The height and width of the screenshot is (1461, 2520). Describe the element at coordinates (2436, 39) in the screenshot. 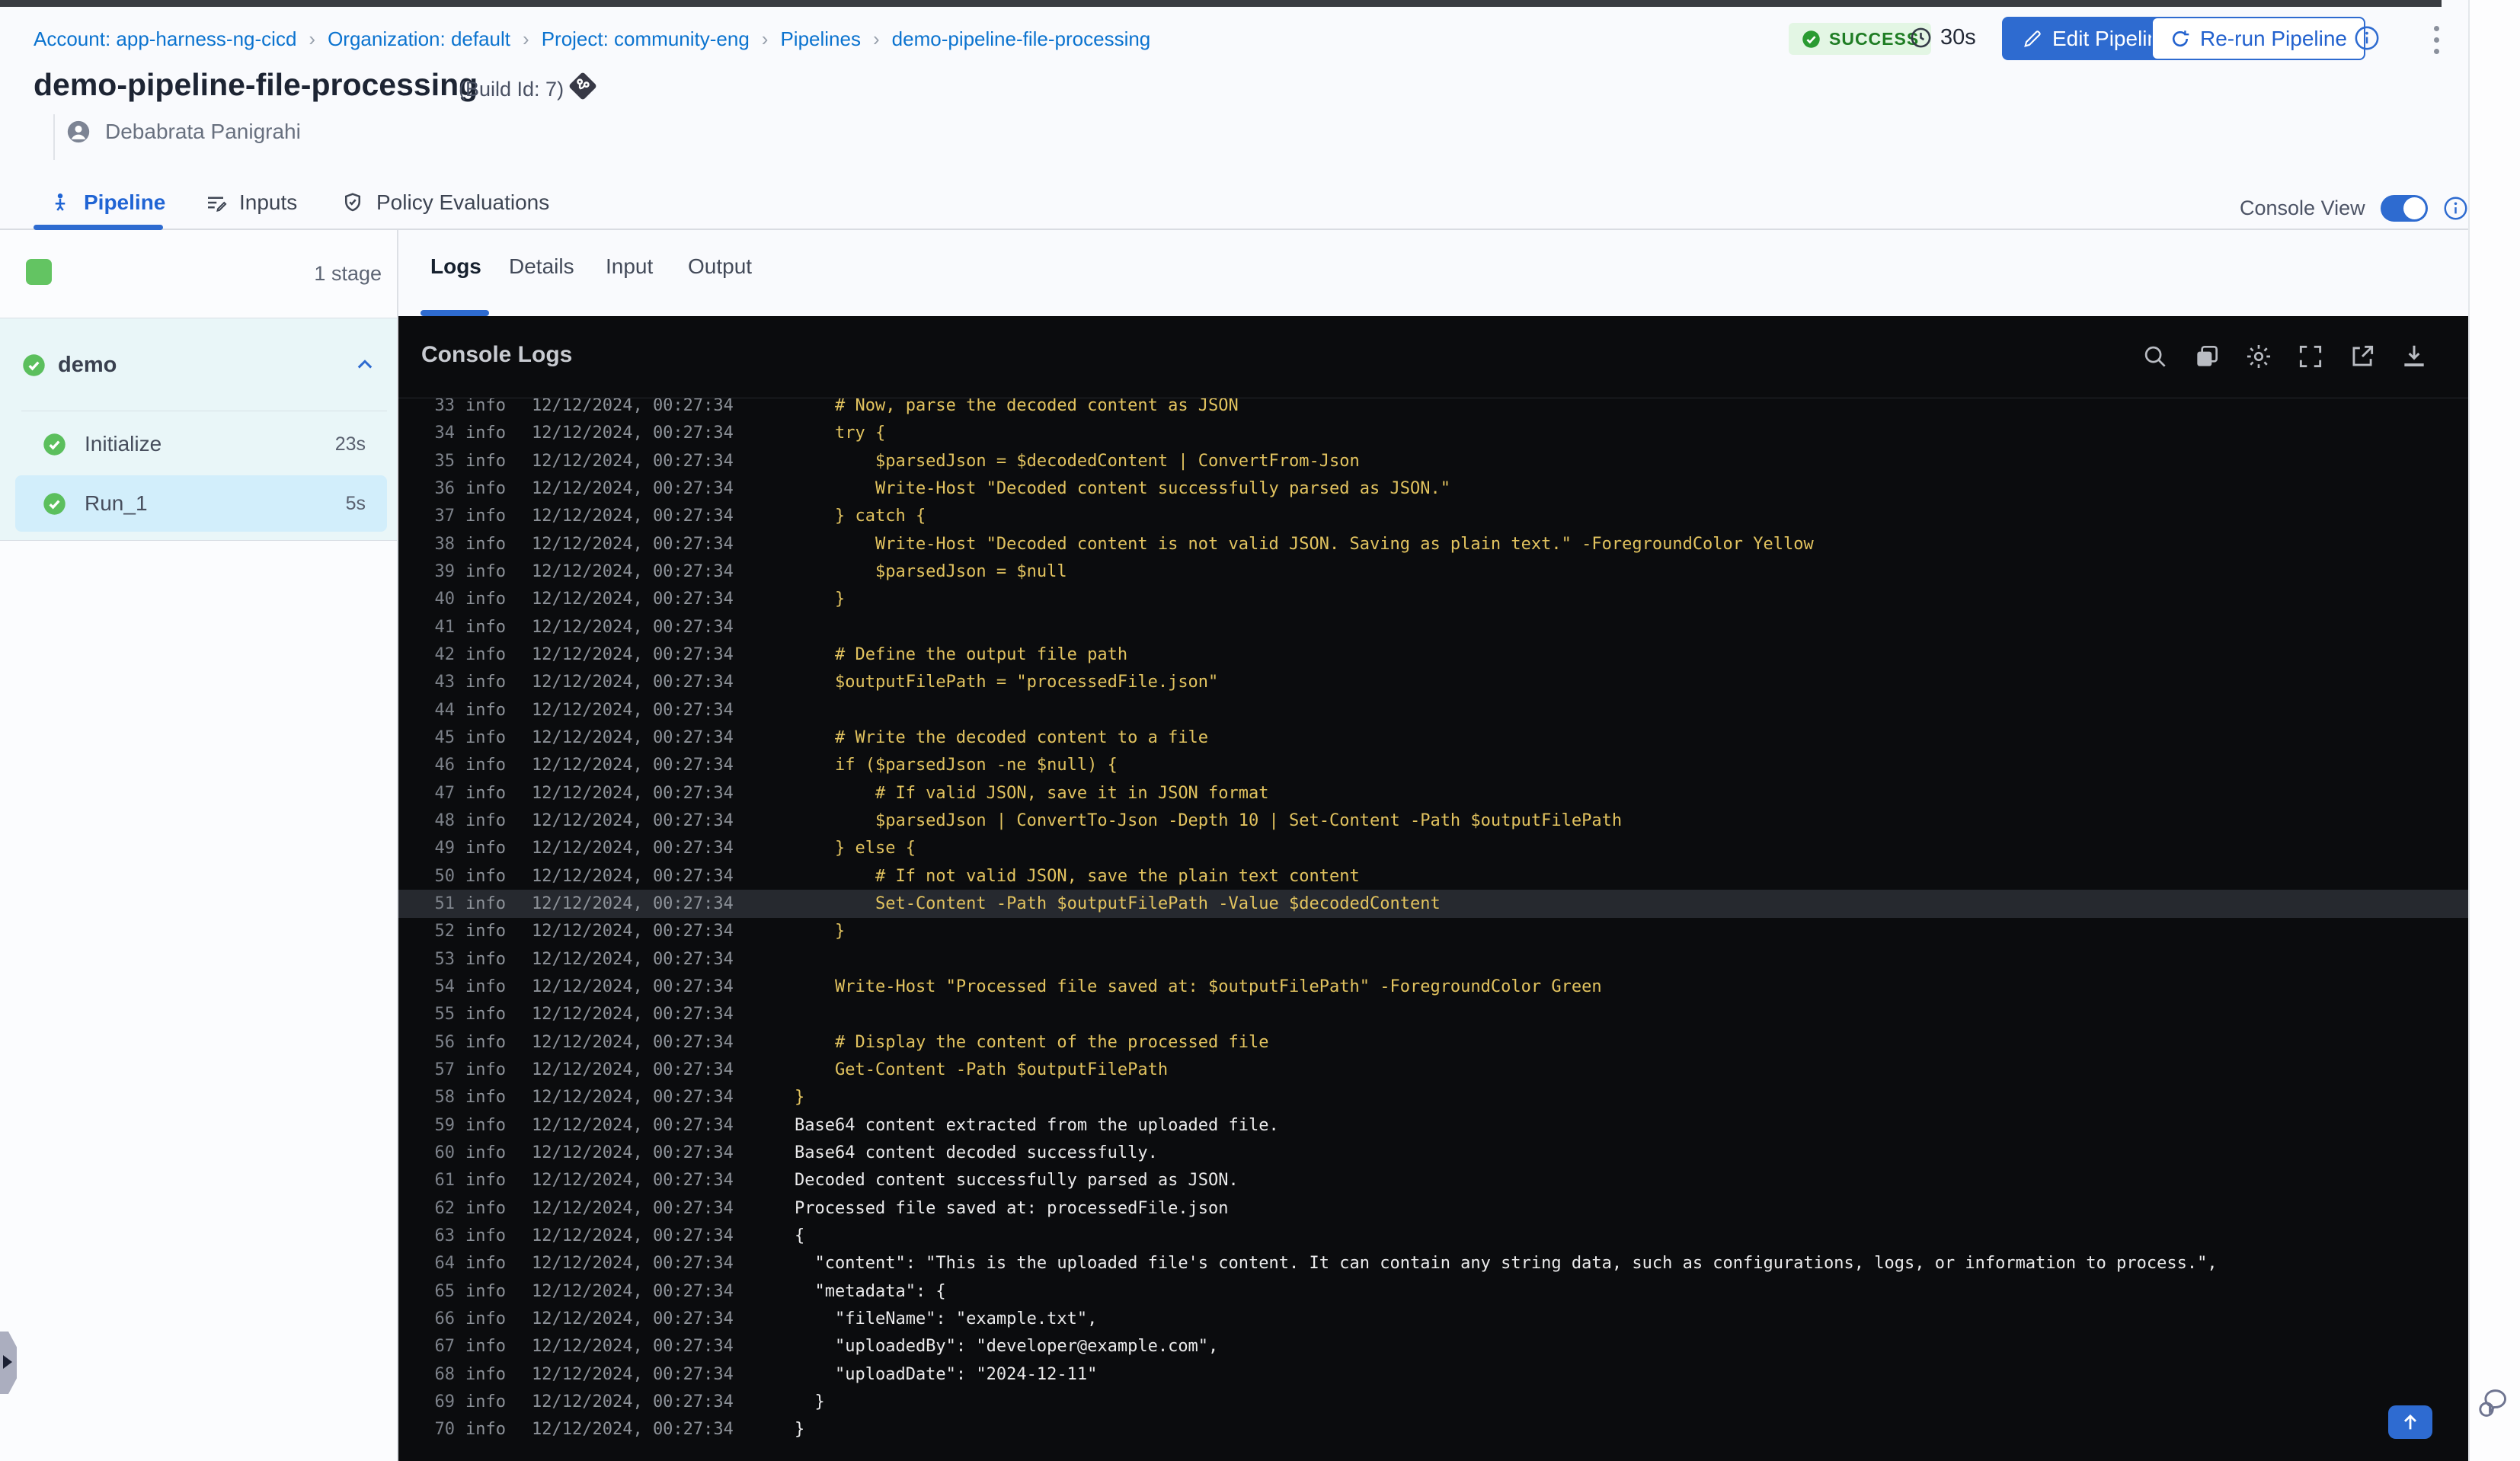

I see `more-options-menu-icon` at that location.